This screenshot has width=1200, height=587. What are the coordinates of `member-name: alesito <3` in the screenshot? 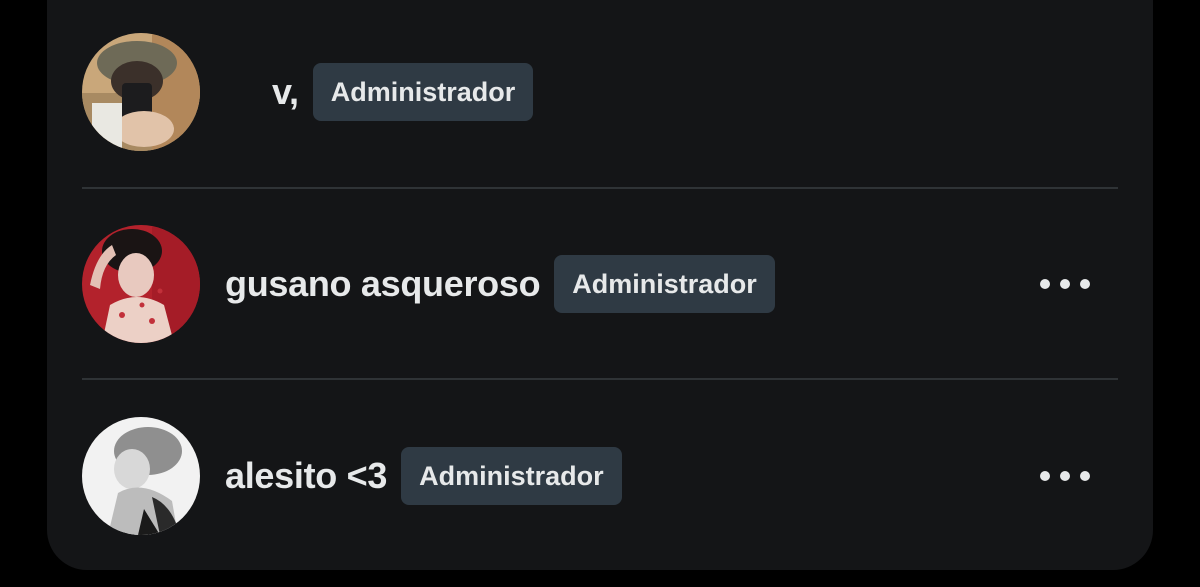 It's located at (306, 476).